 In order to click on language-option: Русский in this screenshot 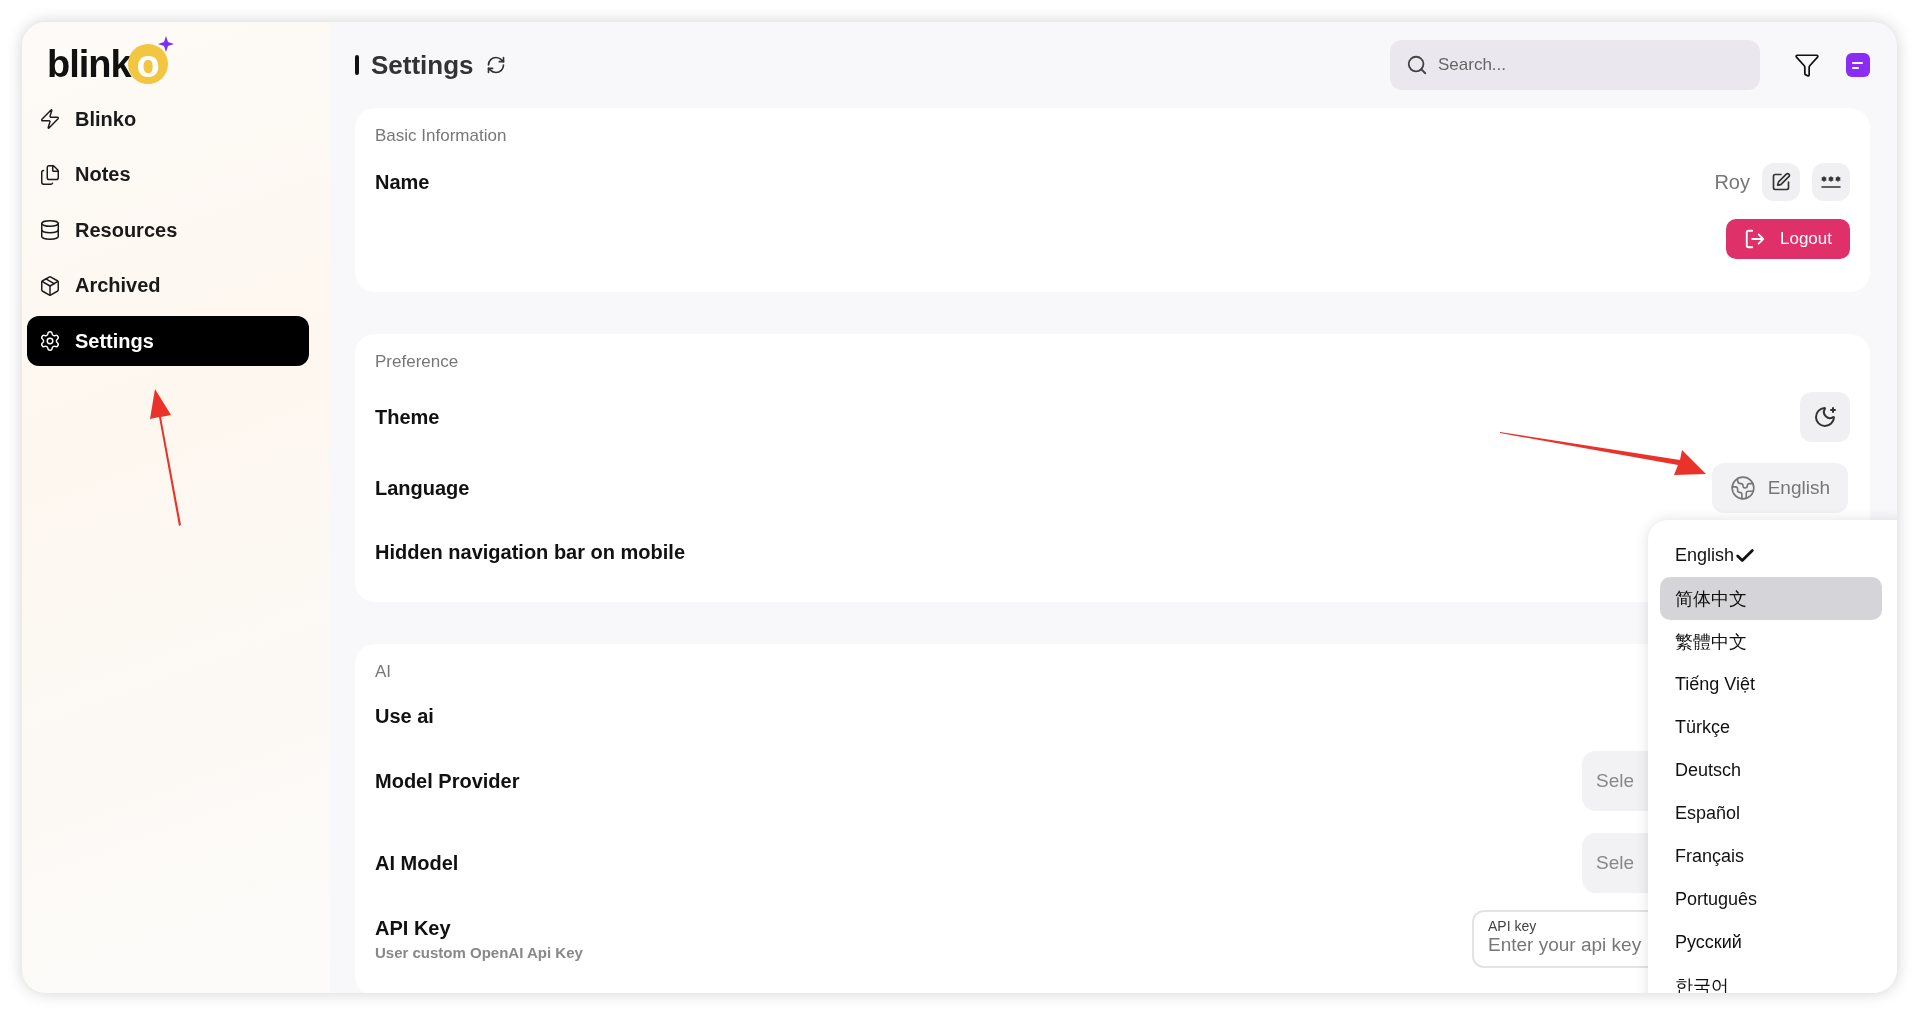, I will do `click(1771, 942)`.